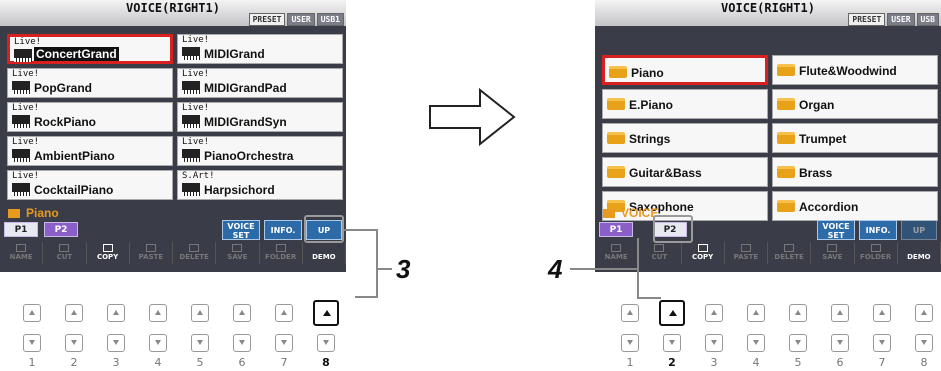  Describe the element at coordinates (777, 362) in the screenshot. I see `button-numbers: 1 2 3 4 5 6 7 8` at that location.